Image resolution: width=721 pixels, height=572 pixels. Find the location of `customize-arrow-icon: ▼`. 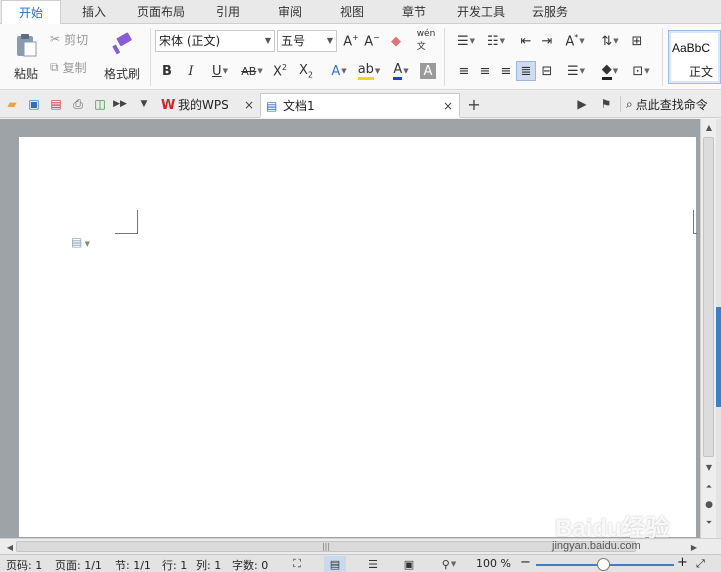

customize-arrow-icon: ▼ is located at coordinates (144, 104).